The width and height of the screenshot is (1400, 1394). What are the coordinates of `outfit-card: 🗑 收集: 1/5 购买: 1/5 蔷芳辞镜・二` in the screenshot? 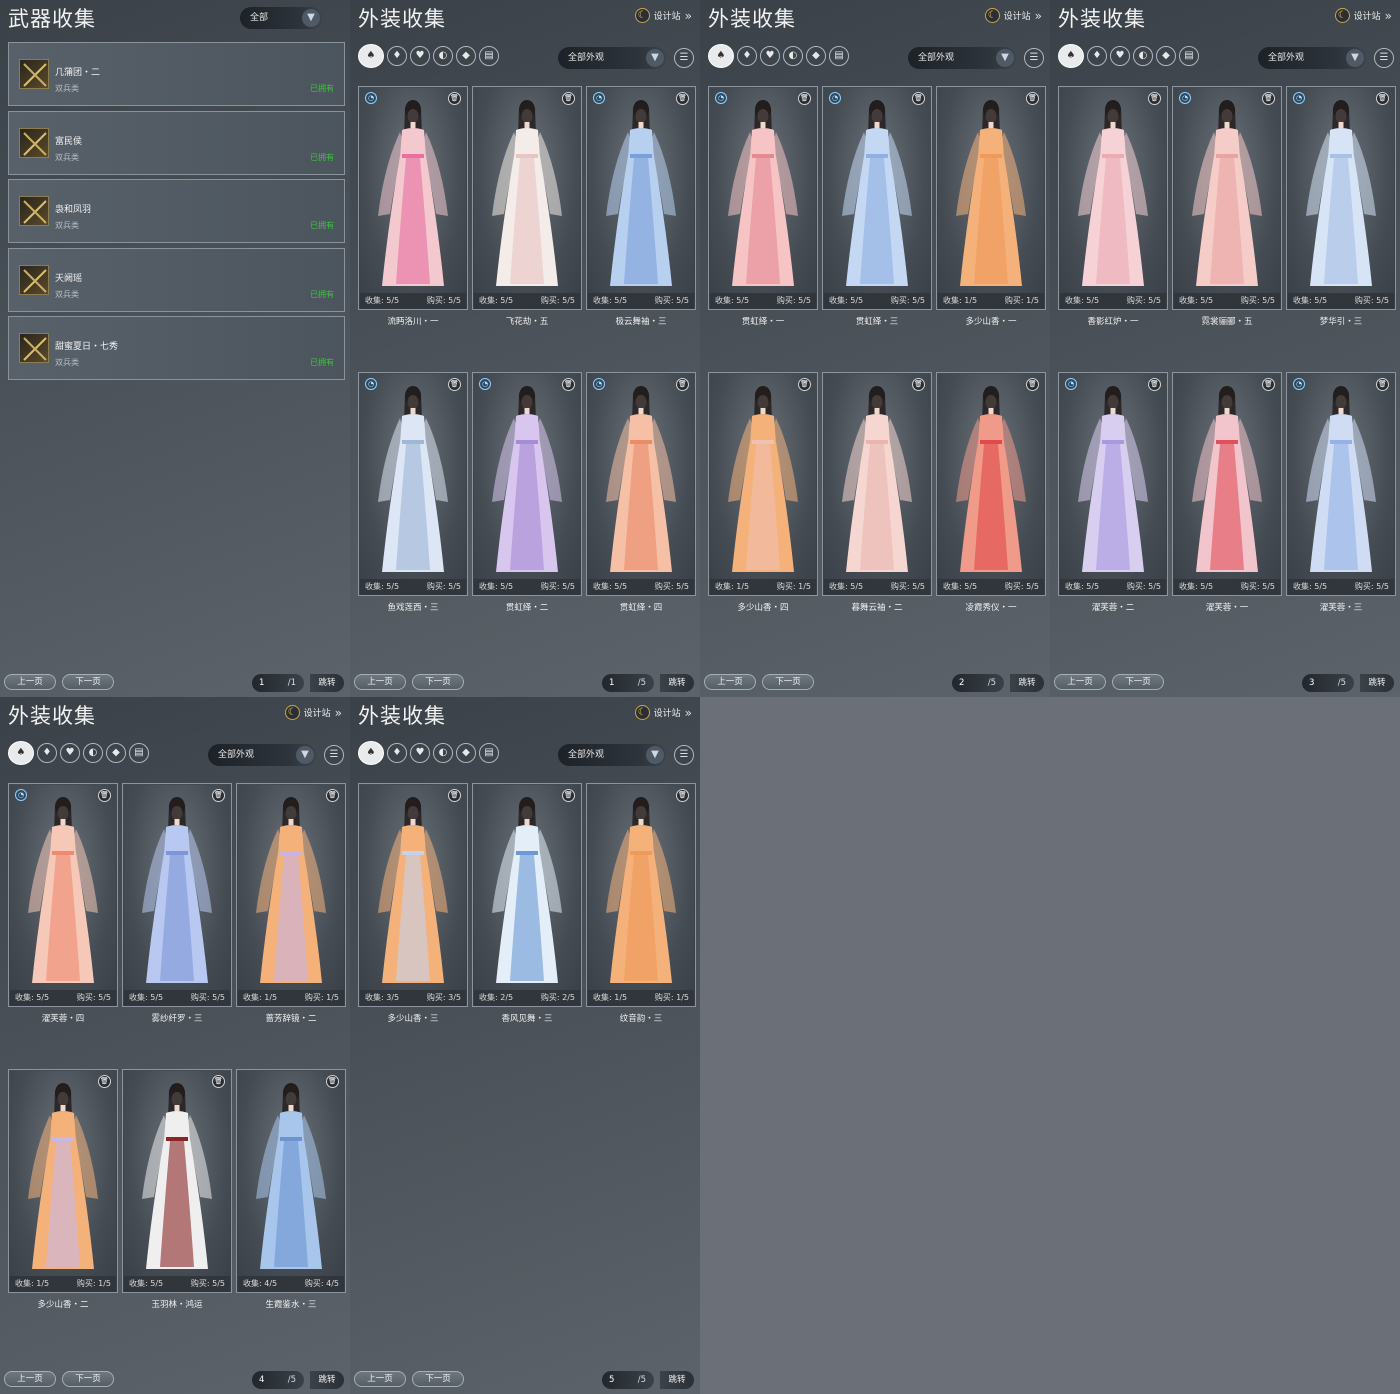 It's located at (291, 903).